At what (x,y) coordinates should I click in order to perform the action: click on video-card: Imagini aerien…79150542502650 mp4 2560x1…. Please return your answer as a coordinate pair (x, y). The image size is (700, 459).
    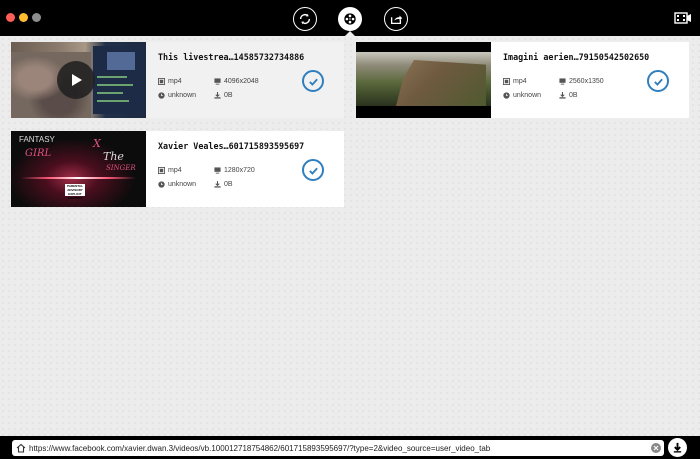
    Looking at the image, I should click on (522, 80).